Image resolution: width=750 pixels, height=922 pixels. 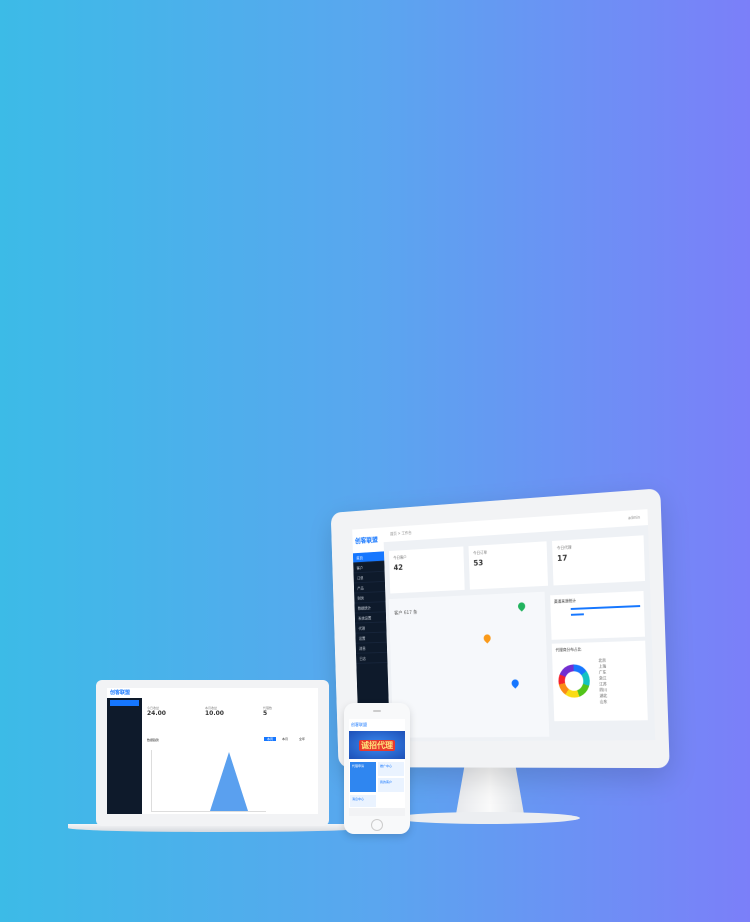 I want to click on card-title: 今日客户, so click(x=400, y=557).